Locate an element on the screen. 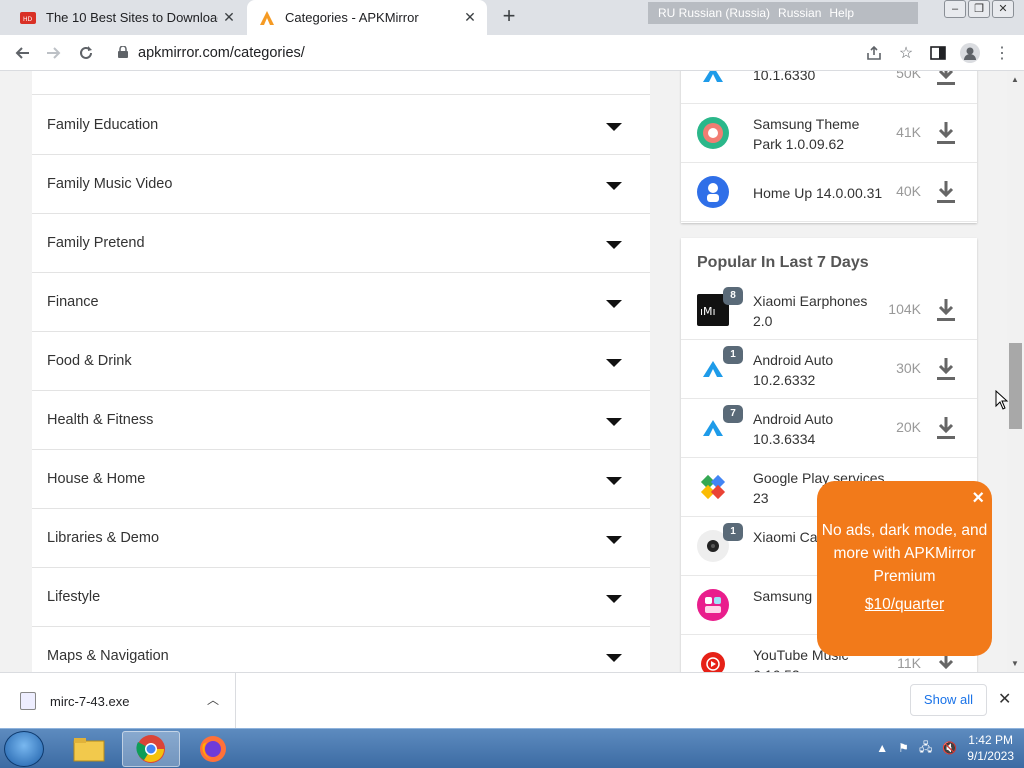  browser-toolbar: apkmirror.com/categories/ ☆ ⋮ is located at coordinates (512, 53).